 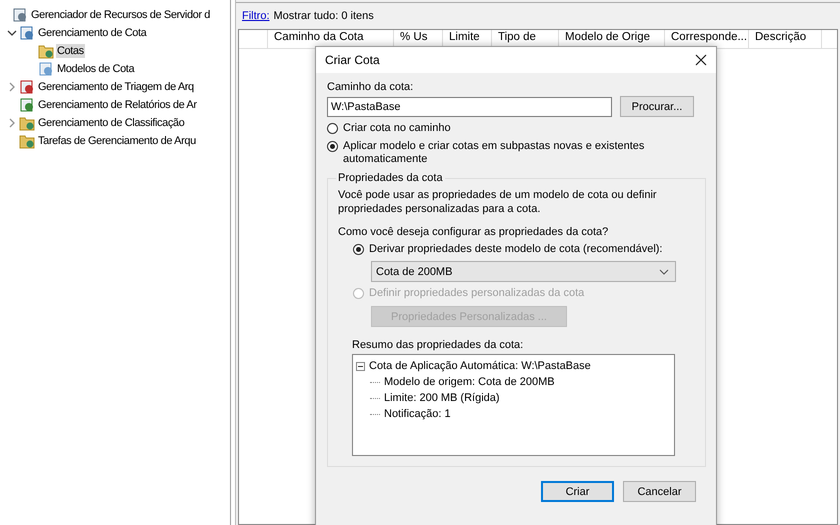 What do you see at coordinates (117, 141) in the screenshot?
I see `tree-item: Tarefas de Gerenciamento de Arqu` at bounding box center [117, 141].